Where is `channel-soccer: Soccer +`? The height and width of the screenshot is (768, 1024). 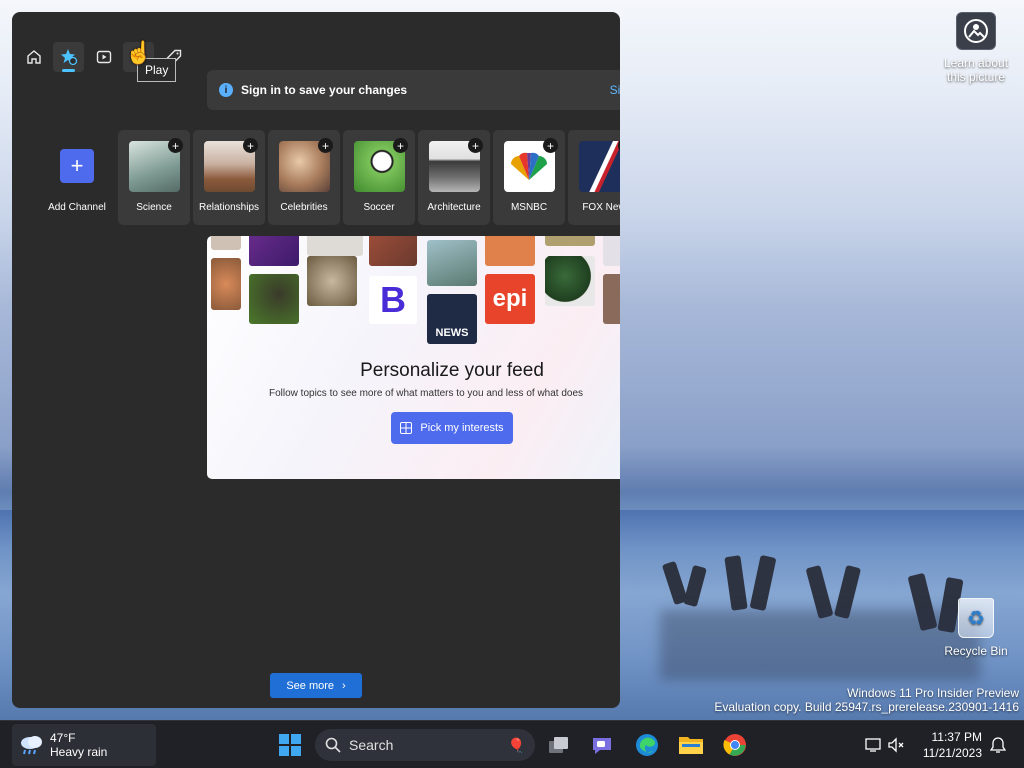
channel-soccer: Soccer + is located at coordinates (379, 177).